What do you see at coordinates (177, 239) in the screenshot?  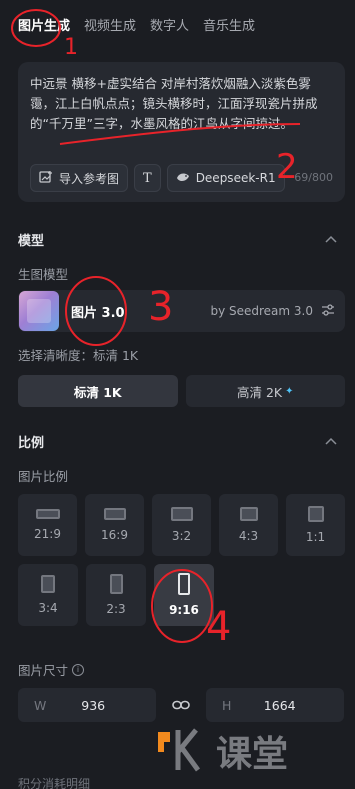 I see `model-section-header: 模型` at bounding box center [177, 239].